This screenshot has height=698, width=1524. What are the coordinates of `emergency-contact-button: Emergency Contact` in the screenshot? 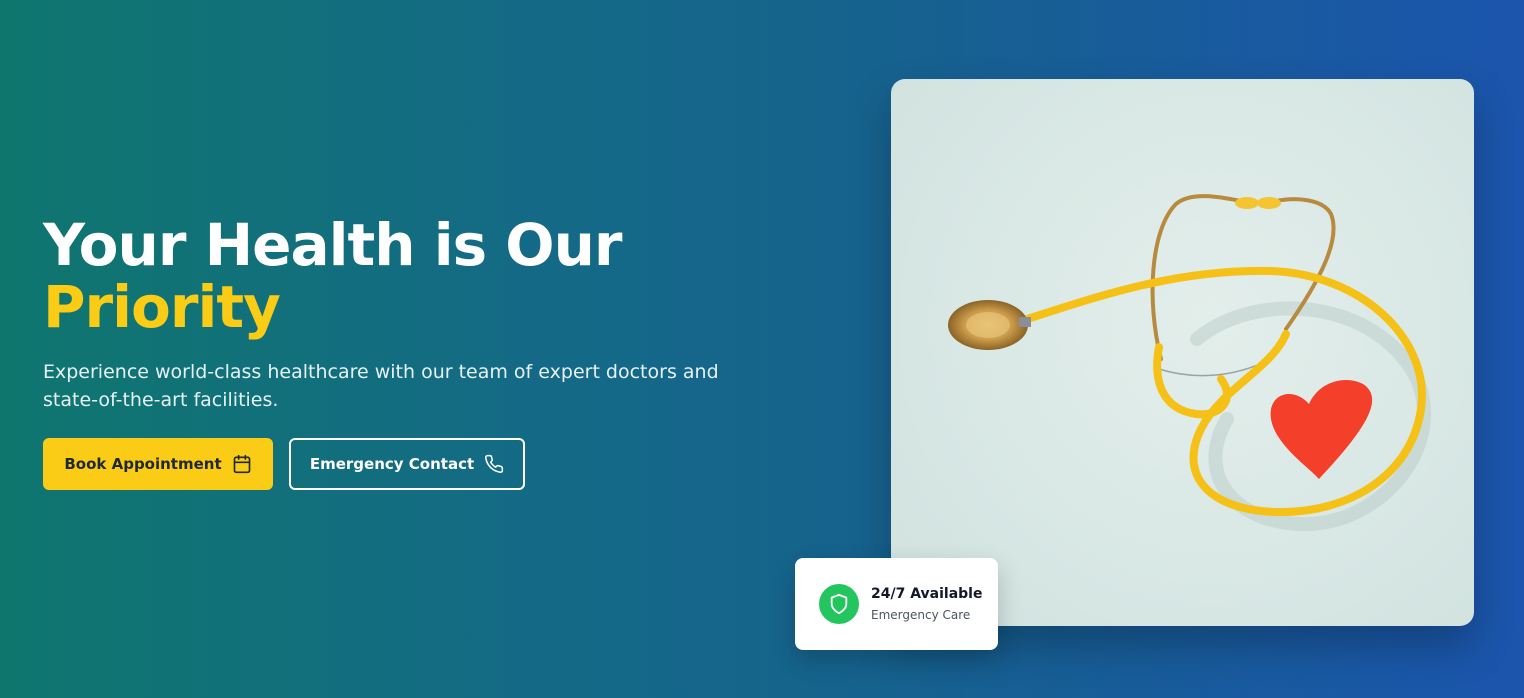 It's located at (407, 464).